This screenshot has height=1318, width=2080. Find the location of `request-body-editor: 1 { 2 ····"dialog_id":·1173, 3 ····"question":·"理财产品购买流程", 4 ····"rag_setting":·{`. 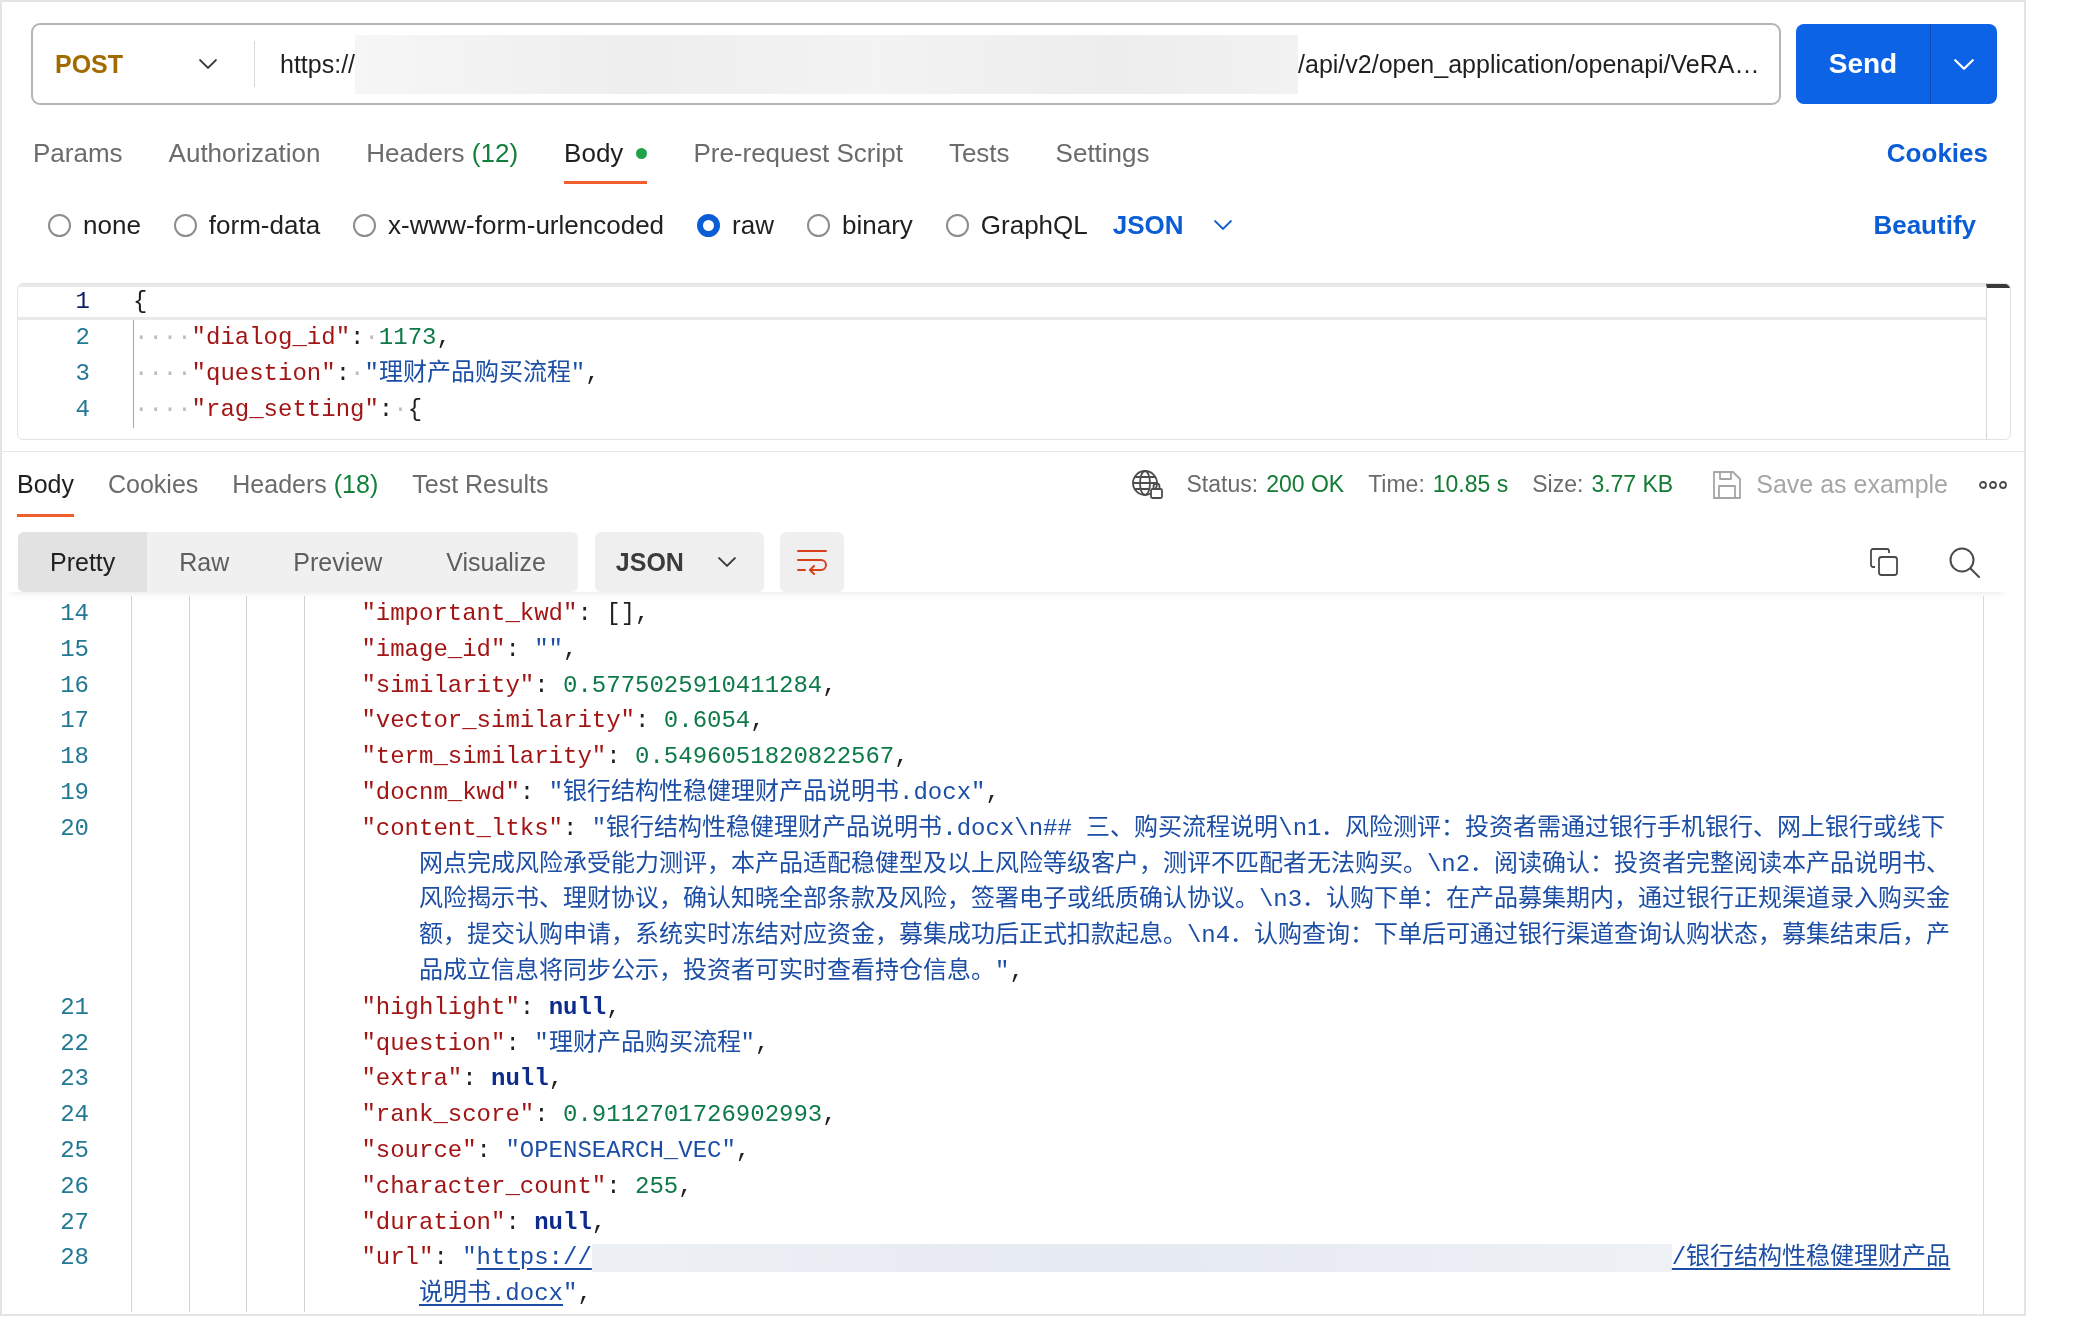

request-body-editor: 1 { 2 ····"dialog_id":·1173, 3 ····"question":·"理财产品购买流程", 4 ····"rag_setting":·{ is located at coordinates (1014, 361).